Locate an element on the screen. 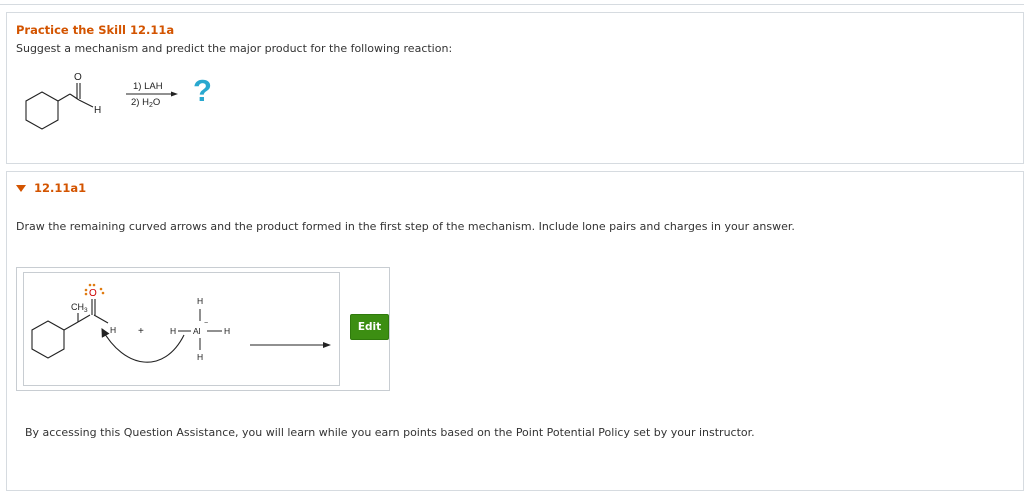  reagent-step-2: 2) H2O is located at coordinates (145, 103).